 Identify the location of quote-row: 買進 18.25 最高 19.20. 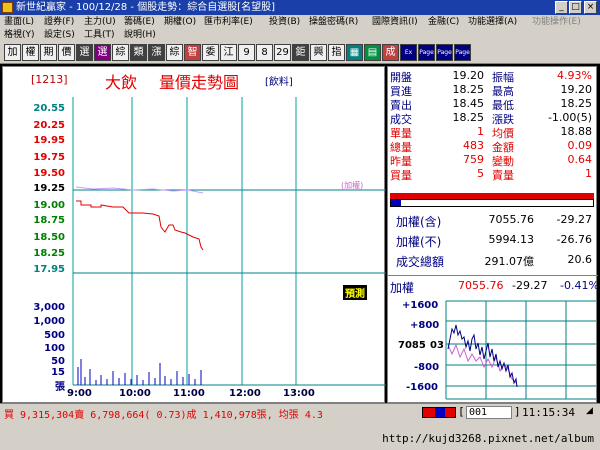
(493, 90).